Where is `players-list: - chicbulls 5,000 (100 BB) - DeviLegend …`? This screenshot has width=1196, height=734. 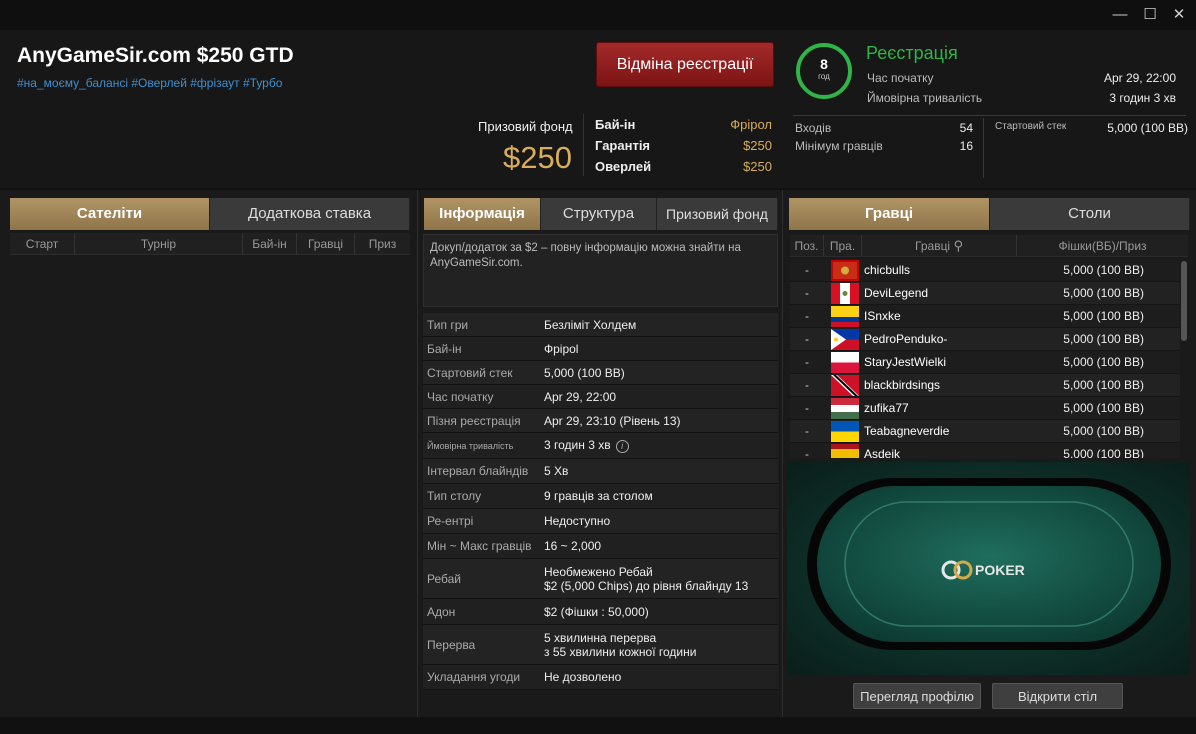
players-list: - chicbulls 5,000 (100 BB) - DeviLegend … is located at coordinates (985, 358).